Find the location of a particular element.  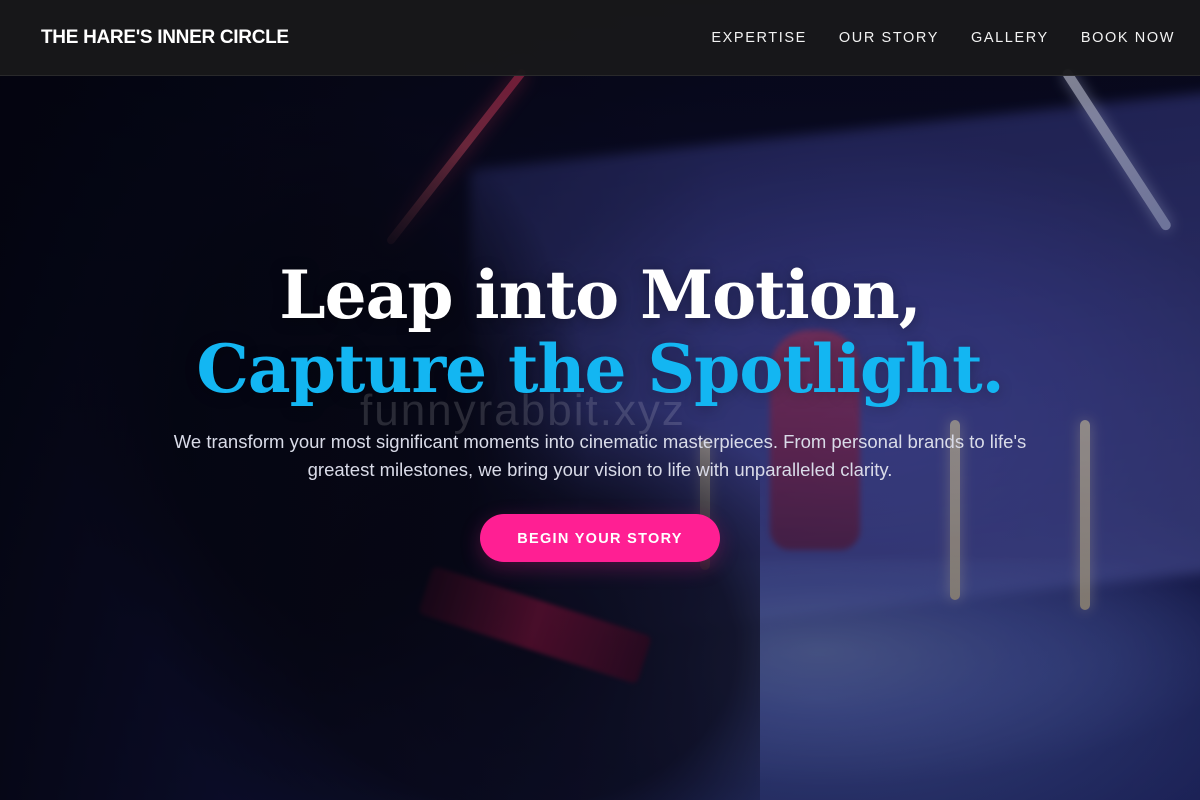

headline-line-primary: Leap into Motion, is located at coordinates (600, 295).